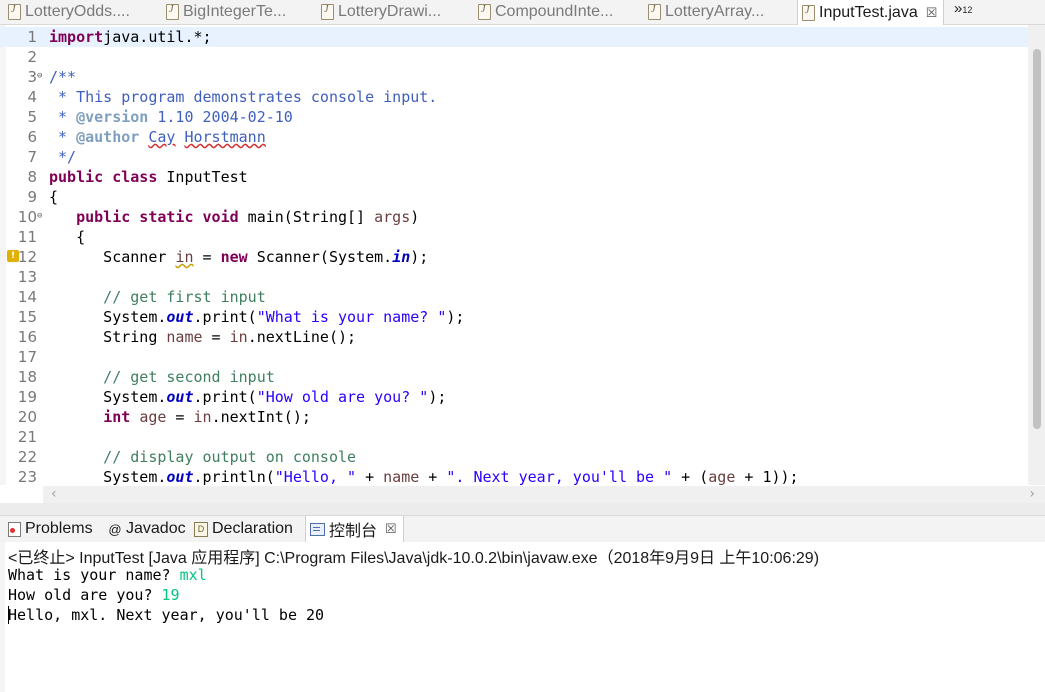 The image size is (1045, 692). What do you see at coordinates (767, 476) in the screenshot?
I see `code-token: + 1));` at bounding box center [767, 476].